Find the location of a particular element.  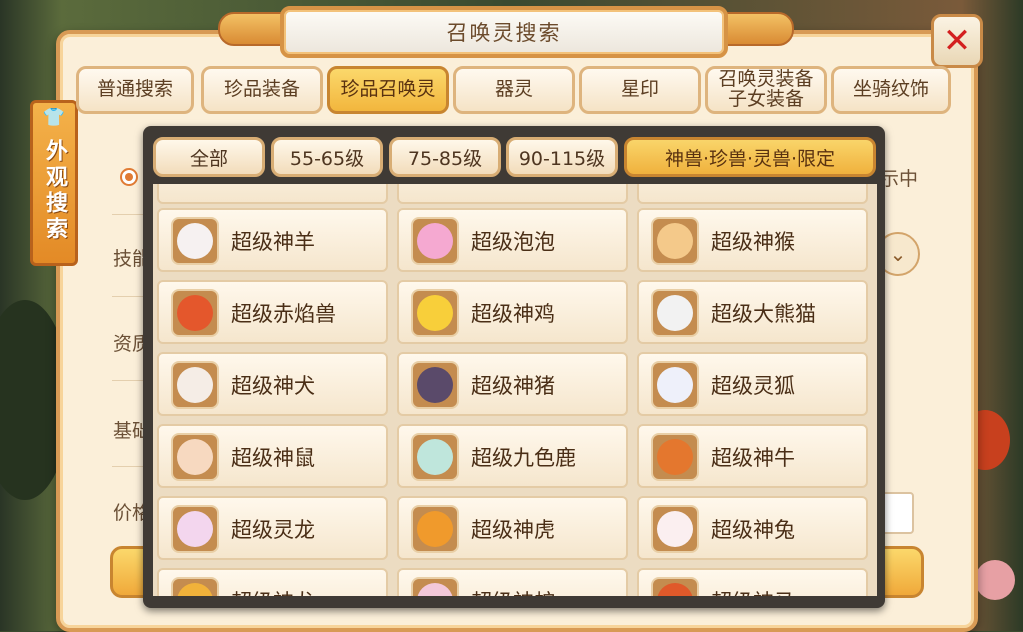

horse-icon is located at coordinates (675, 586).